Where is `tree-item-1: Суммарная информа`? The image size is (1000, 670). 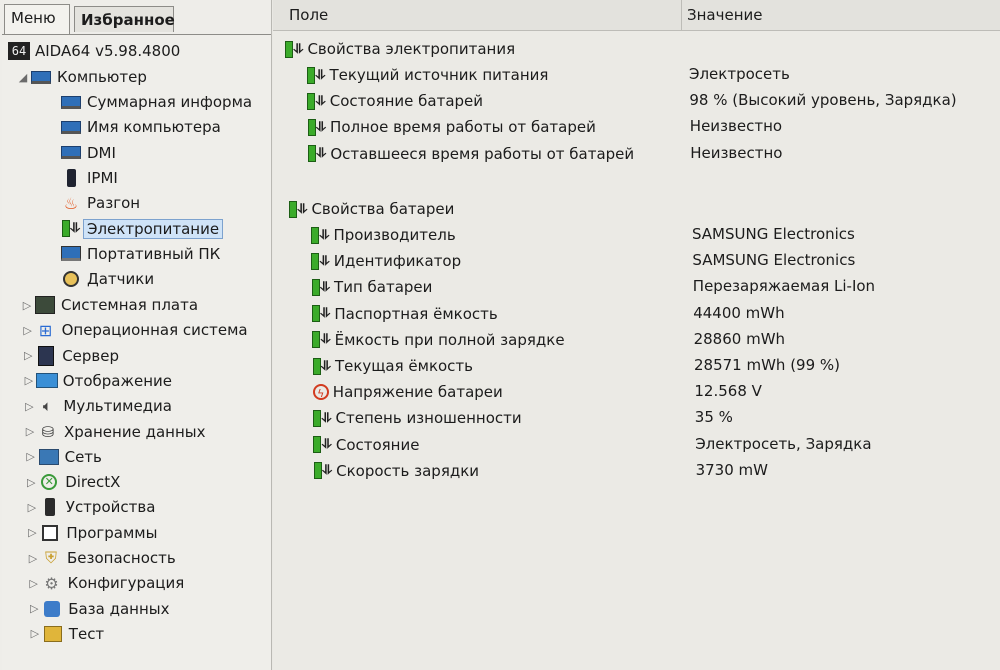
tree-item-1: Суммарная информа is located at coordinates (156, 102).